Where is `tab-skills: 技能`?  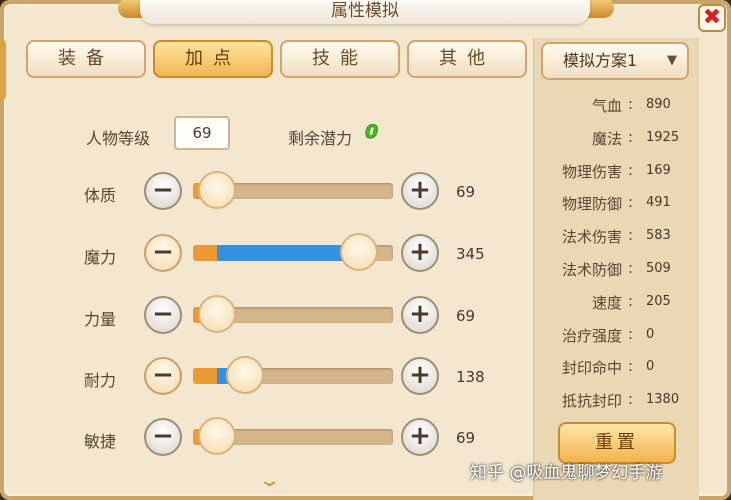 tab-skills: 技能 is located at coordinates (340, 59).